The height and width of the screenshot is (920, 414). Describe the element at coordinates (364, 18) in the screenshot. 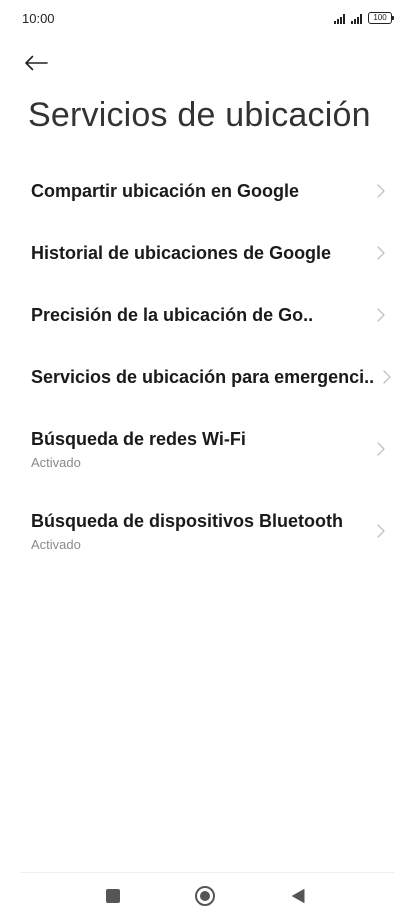

I see `status-icons: 100` at that location.